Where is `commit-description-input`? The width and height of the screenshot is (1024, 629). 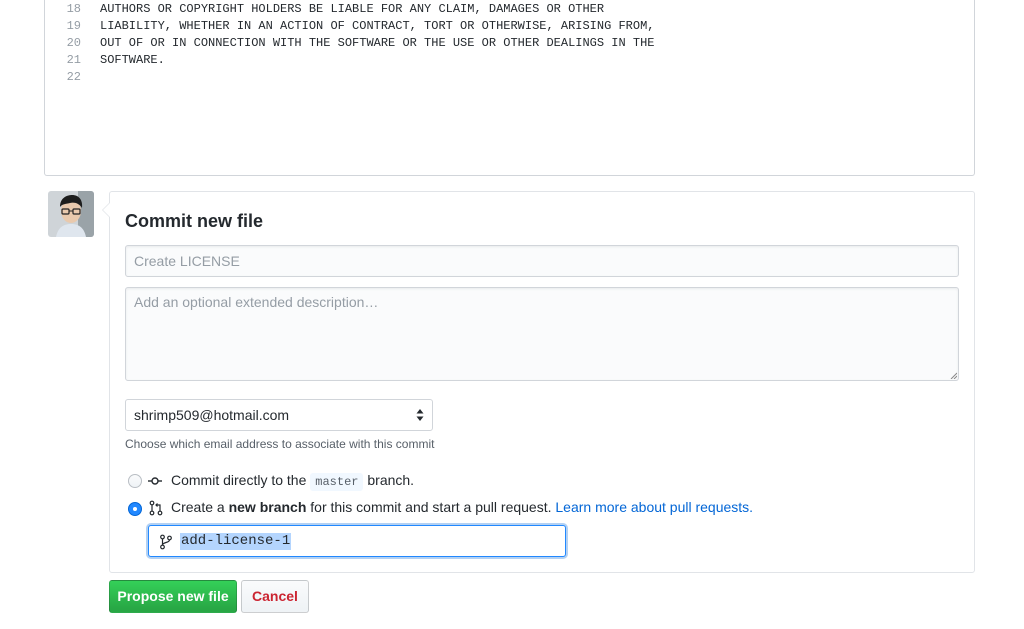
commit-description-input is located at coordinates (542, 334).